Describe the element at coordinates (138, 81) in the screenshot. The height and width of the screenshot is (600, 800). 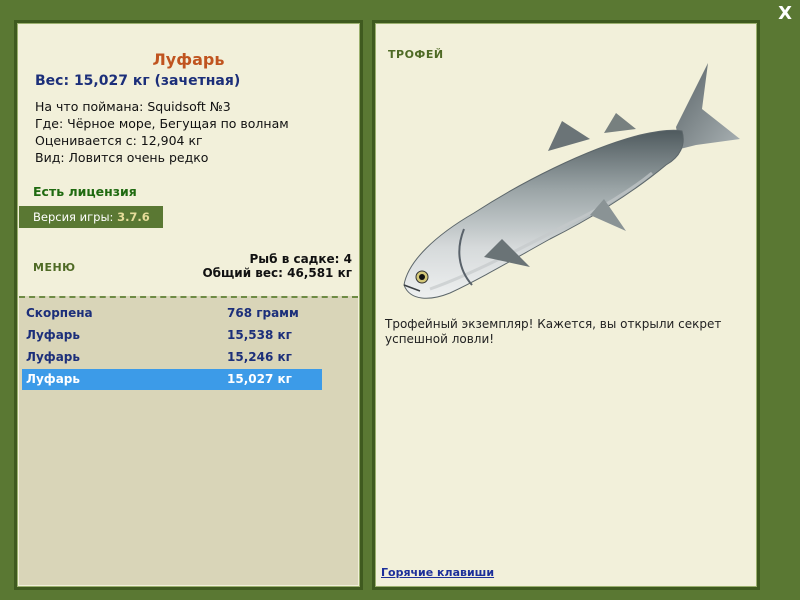
I see `fish-weight: Вес: 15,027 кг (зачетная)` at that location.